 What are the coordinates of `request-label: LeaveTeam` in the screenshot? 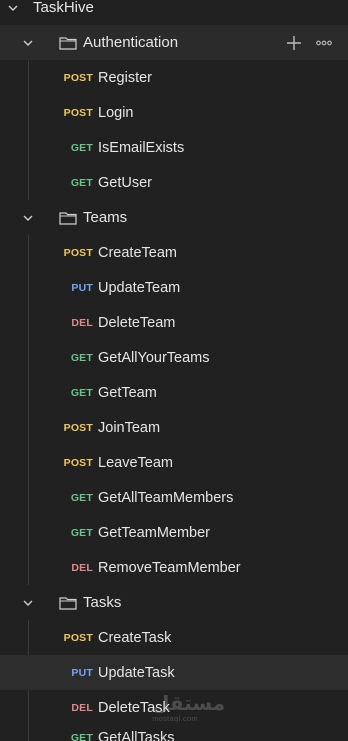 It's located at (135, 462).